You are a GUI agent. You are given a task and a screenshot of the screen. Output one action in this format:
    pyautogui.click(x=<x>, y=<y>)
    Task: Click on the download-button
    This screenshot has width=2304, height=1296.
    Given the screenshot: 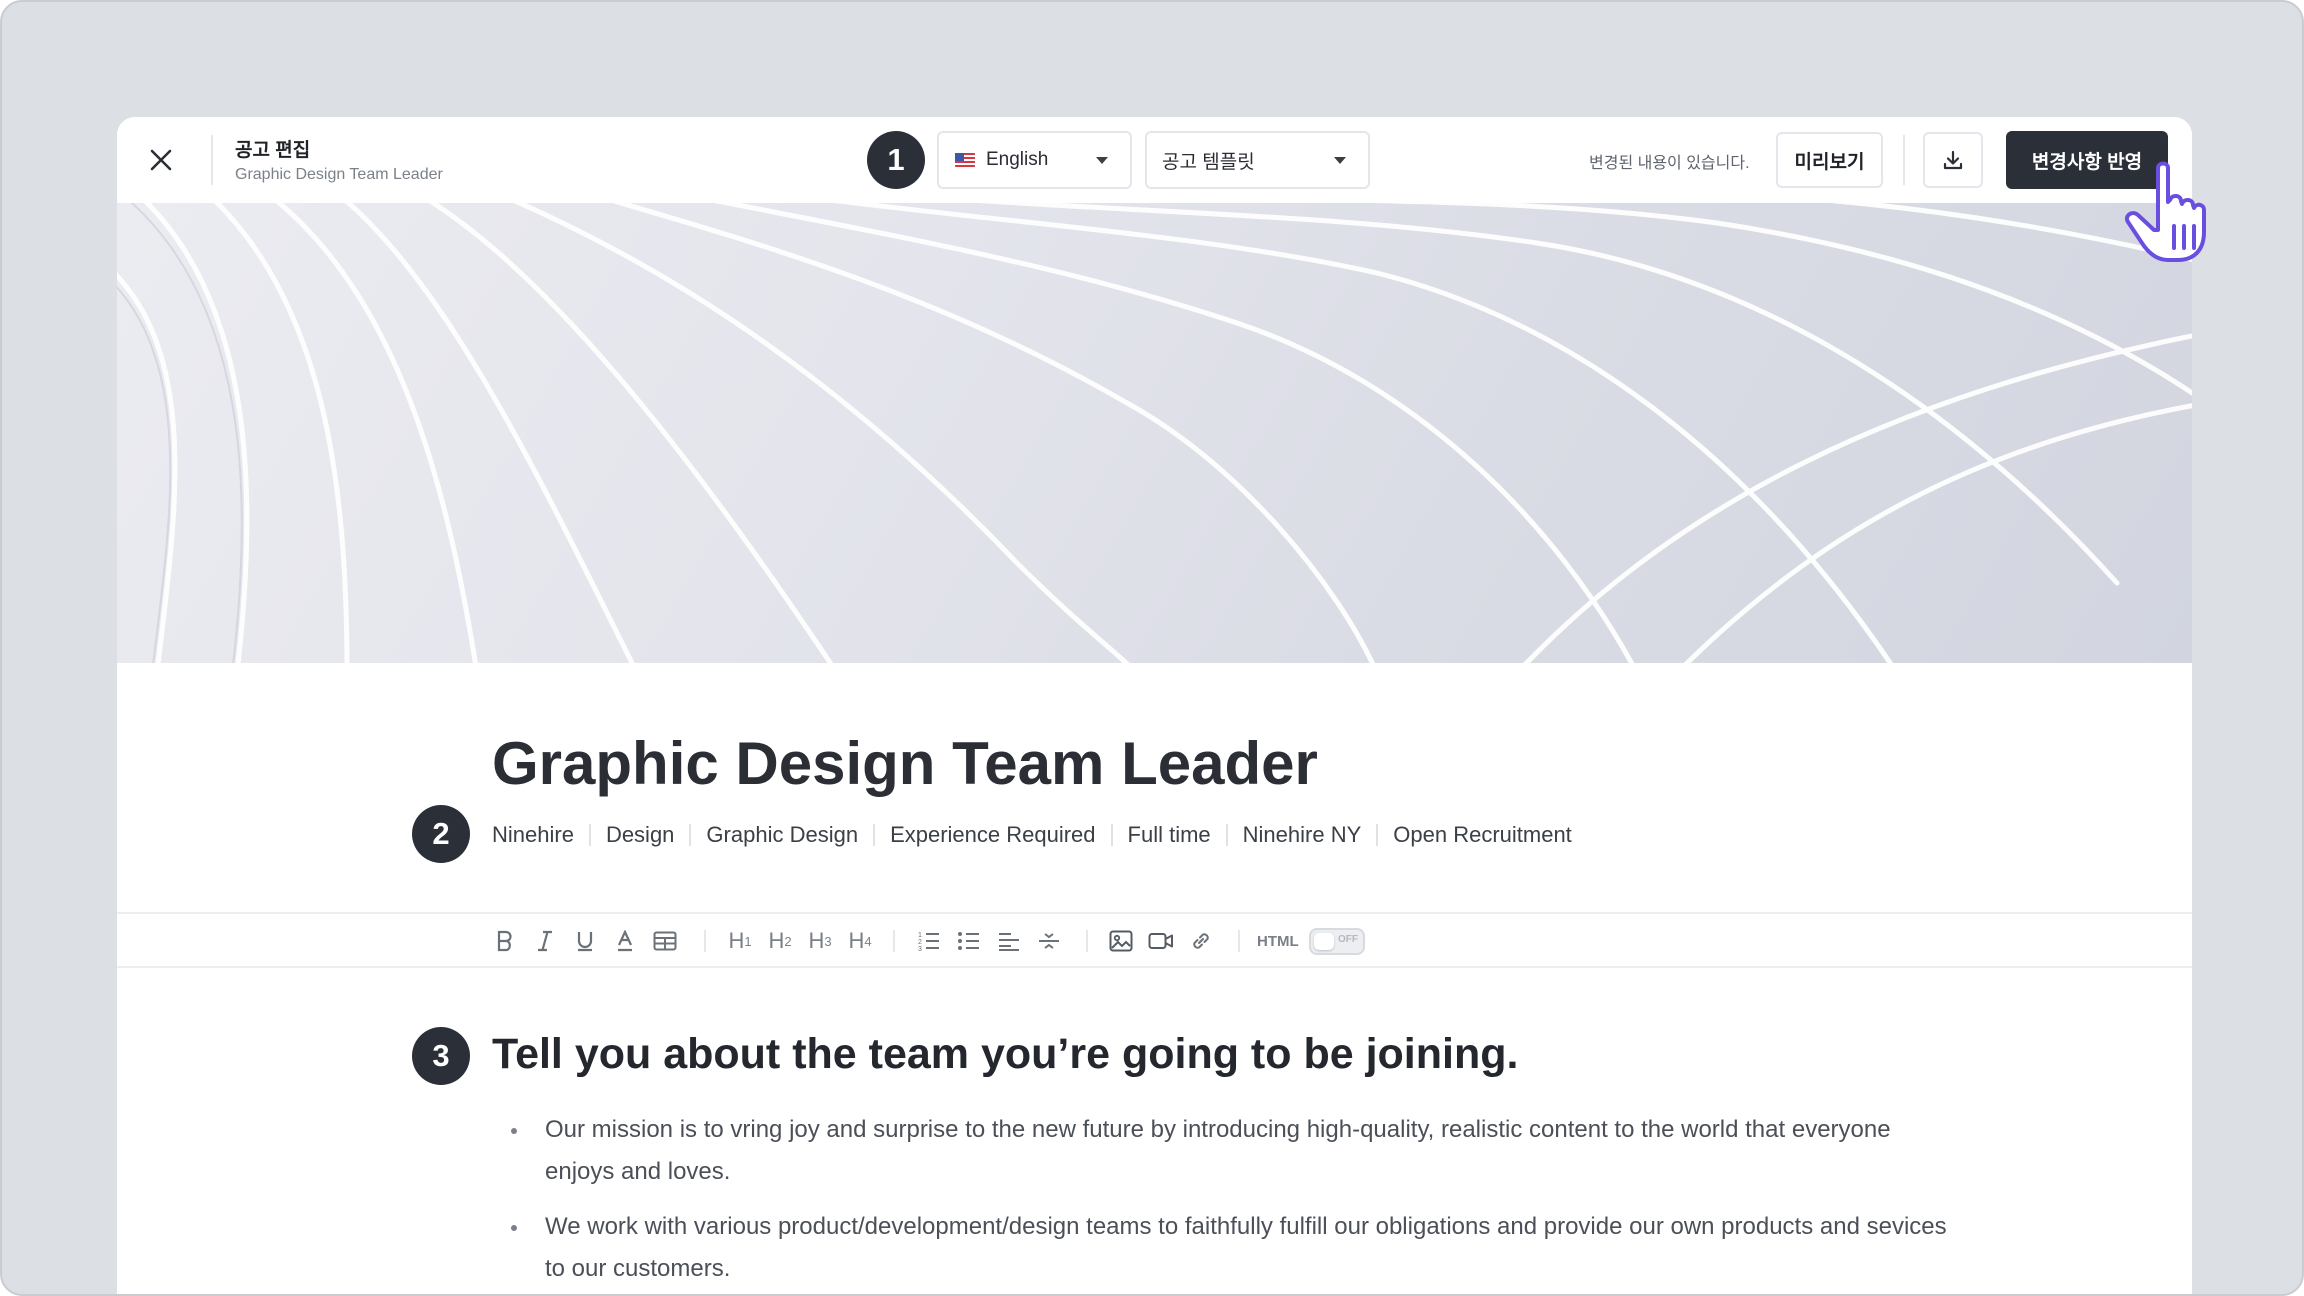 What is the action you would take?
    pyautogui.click(x=1953, y=160)
    